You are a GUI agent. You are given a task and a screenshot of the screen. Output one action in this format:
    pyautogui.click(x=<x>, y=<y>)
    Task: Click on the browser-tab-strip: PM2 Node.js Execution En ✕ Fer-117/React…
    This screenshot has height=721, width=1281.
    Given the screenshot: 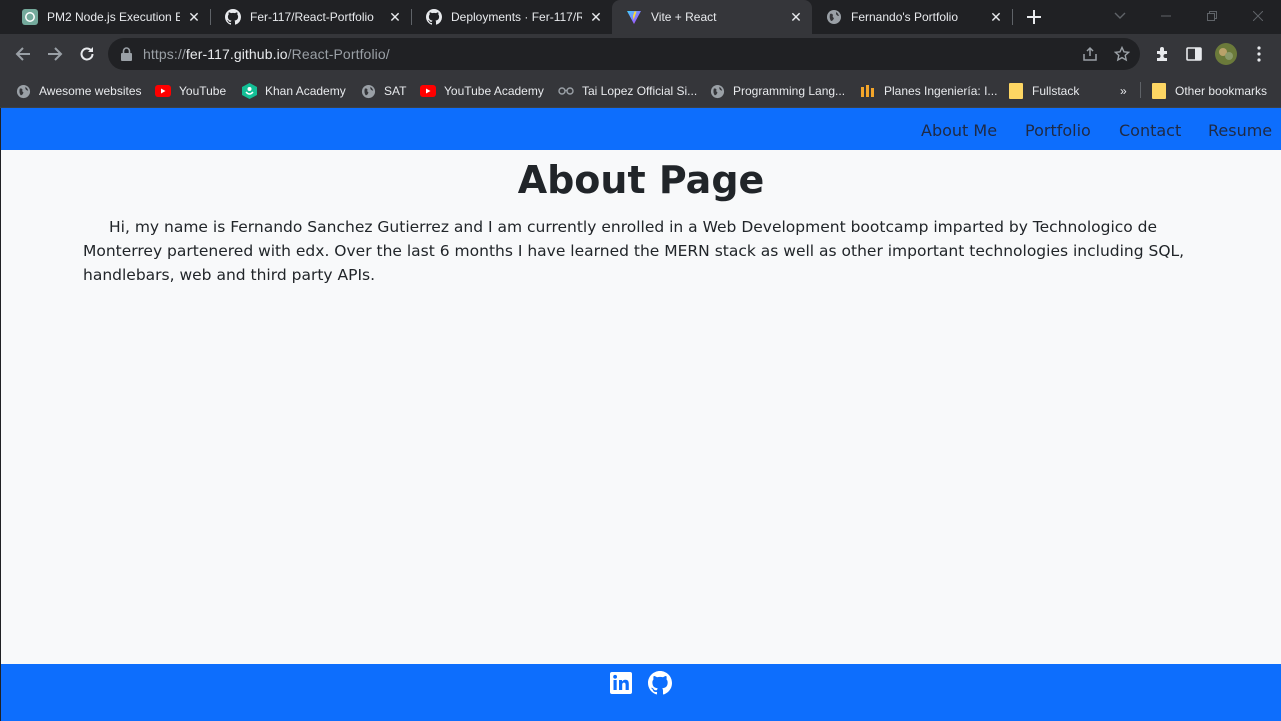 What is the action you would take?
    pyautogui.click(x=640, y=17)
    